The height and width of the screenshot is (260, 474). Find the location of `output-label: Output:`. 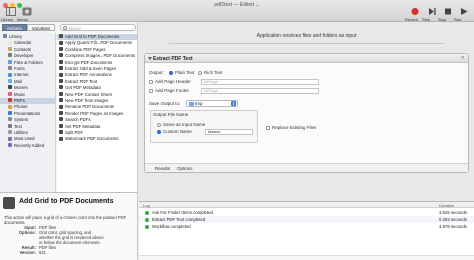

output-label: Output: is located at coordinates (156, 72).